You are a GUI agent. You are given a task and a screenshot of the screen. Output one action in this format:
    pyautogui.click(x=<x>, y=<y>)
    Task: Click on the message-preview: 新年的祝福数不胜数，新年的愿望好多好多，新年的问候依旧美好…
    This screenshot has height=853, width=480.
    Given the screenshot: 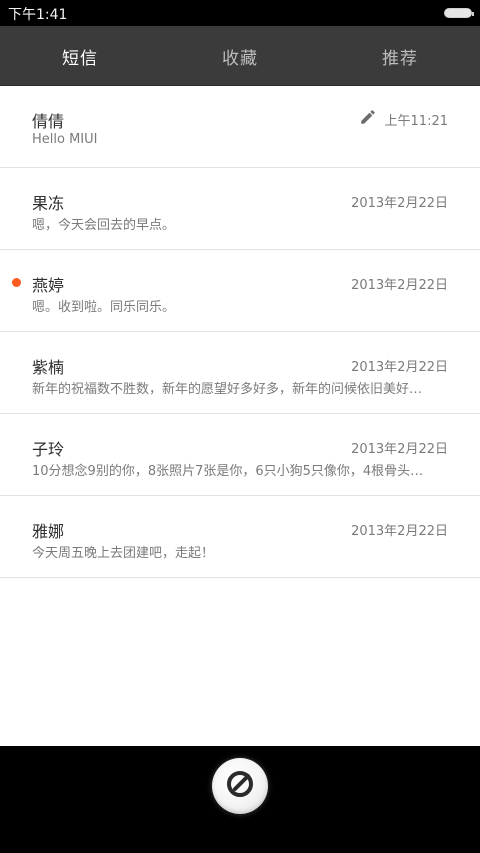 What is the action you would take?
    pyautogui.click(x=227, y=389)
    